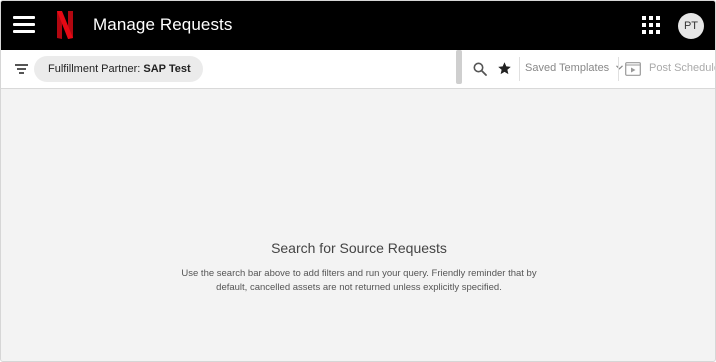  I want to click on play-schedule-icon, so click(633, 69).